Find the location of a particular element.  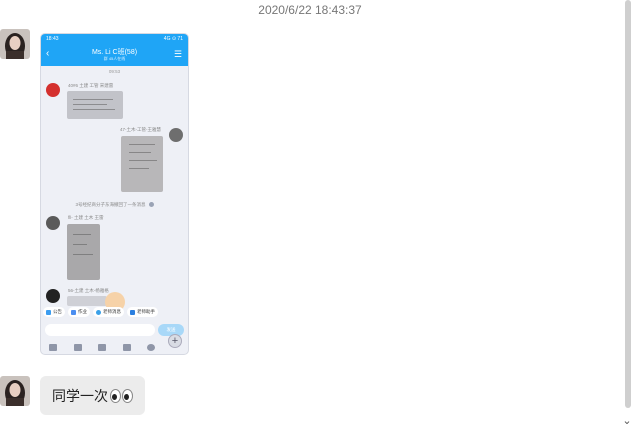

camera-icon is located at coordinates (102, 347).